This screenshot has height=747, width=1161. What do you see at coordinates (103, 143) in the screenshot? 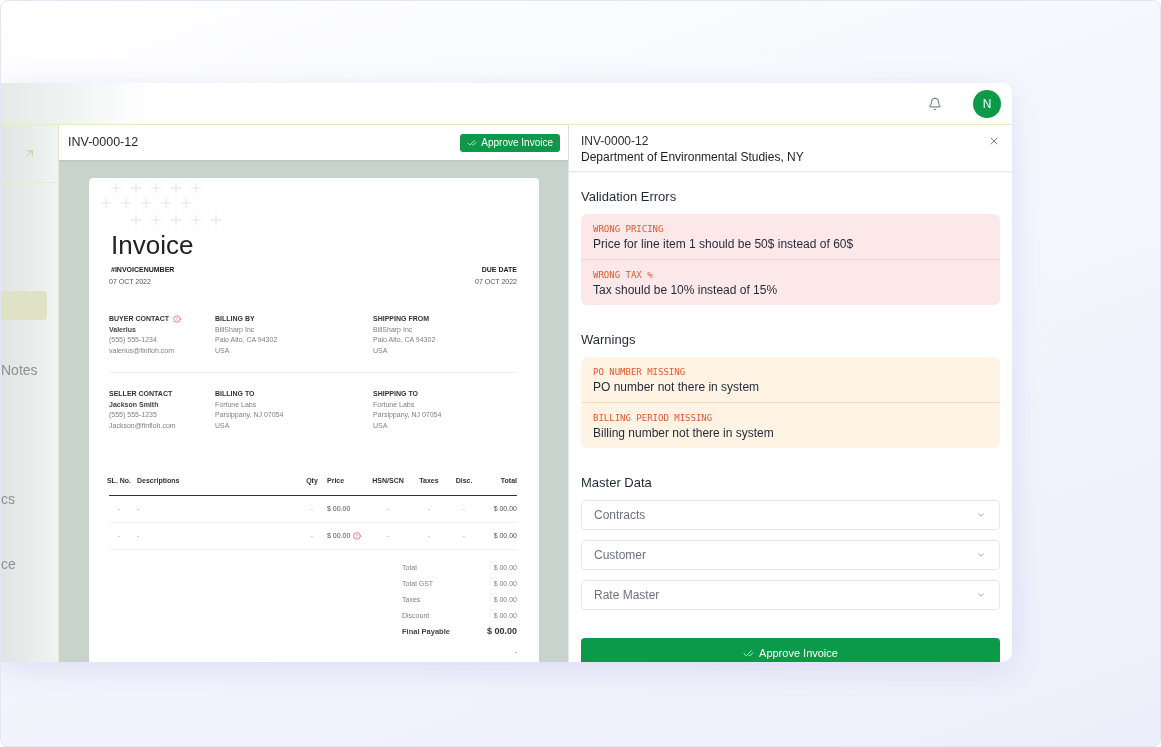
I see `invoice-title: INV-0000-12` at bounding box center [103, 143].